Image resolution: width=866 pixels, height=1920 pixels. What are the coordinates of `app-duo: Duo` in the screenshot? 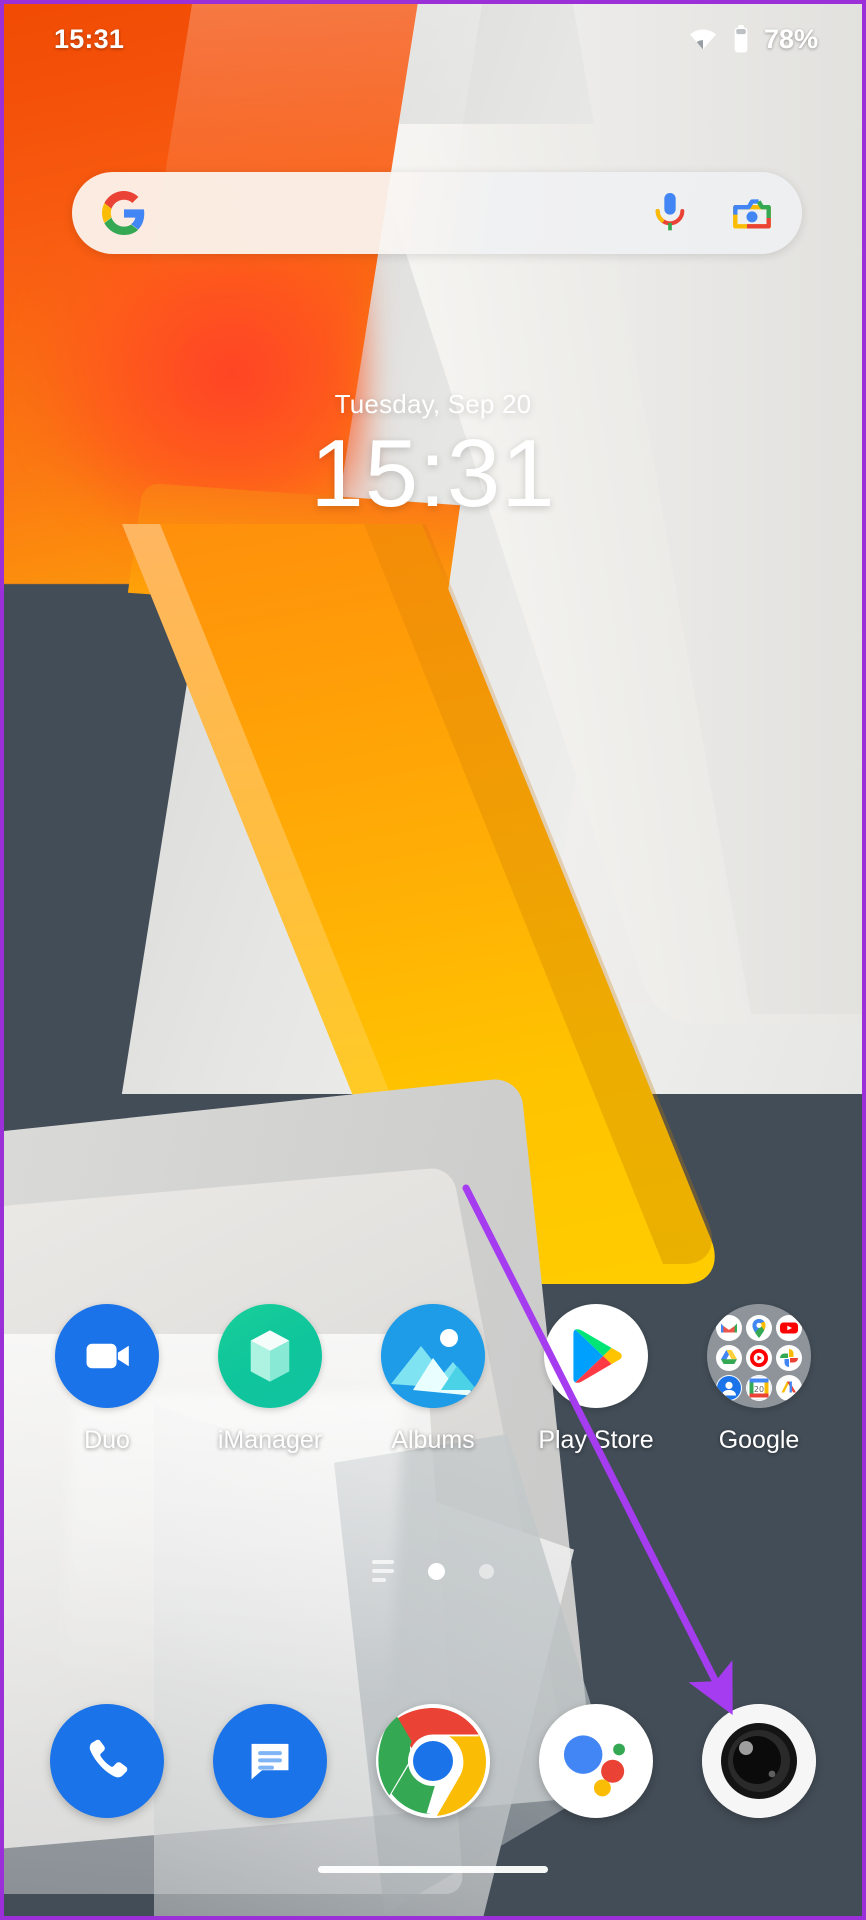 It's located at (107, 1379).